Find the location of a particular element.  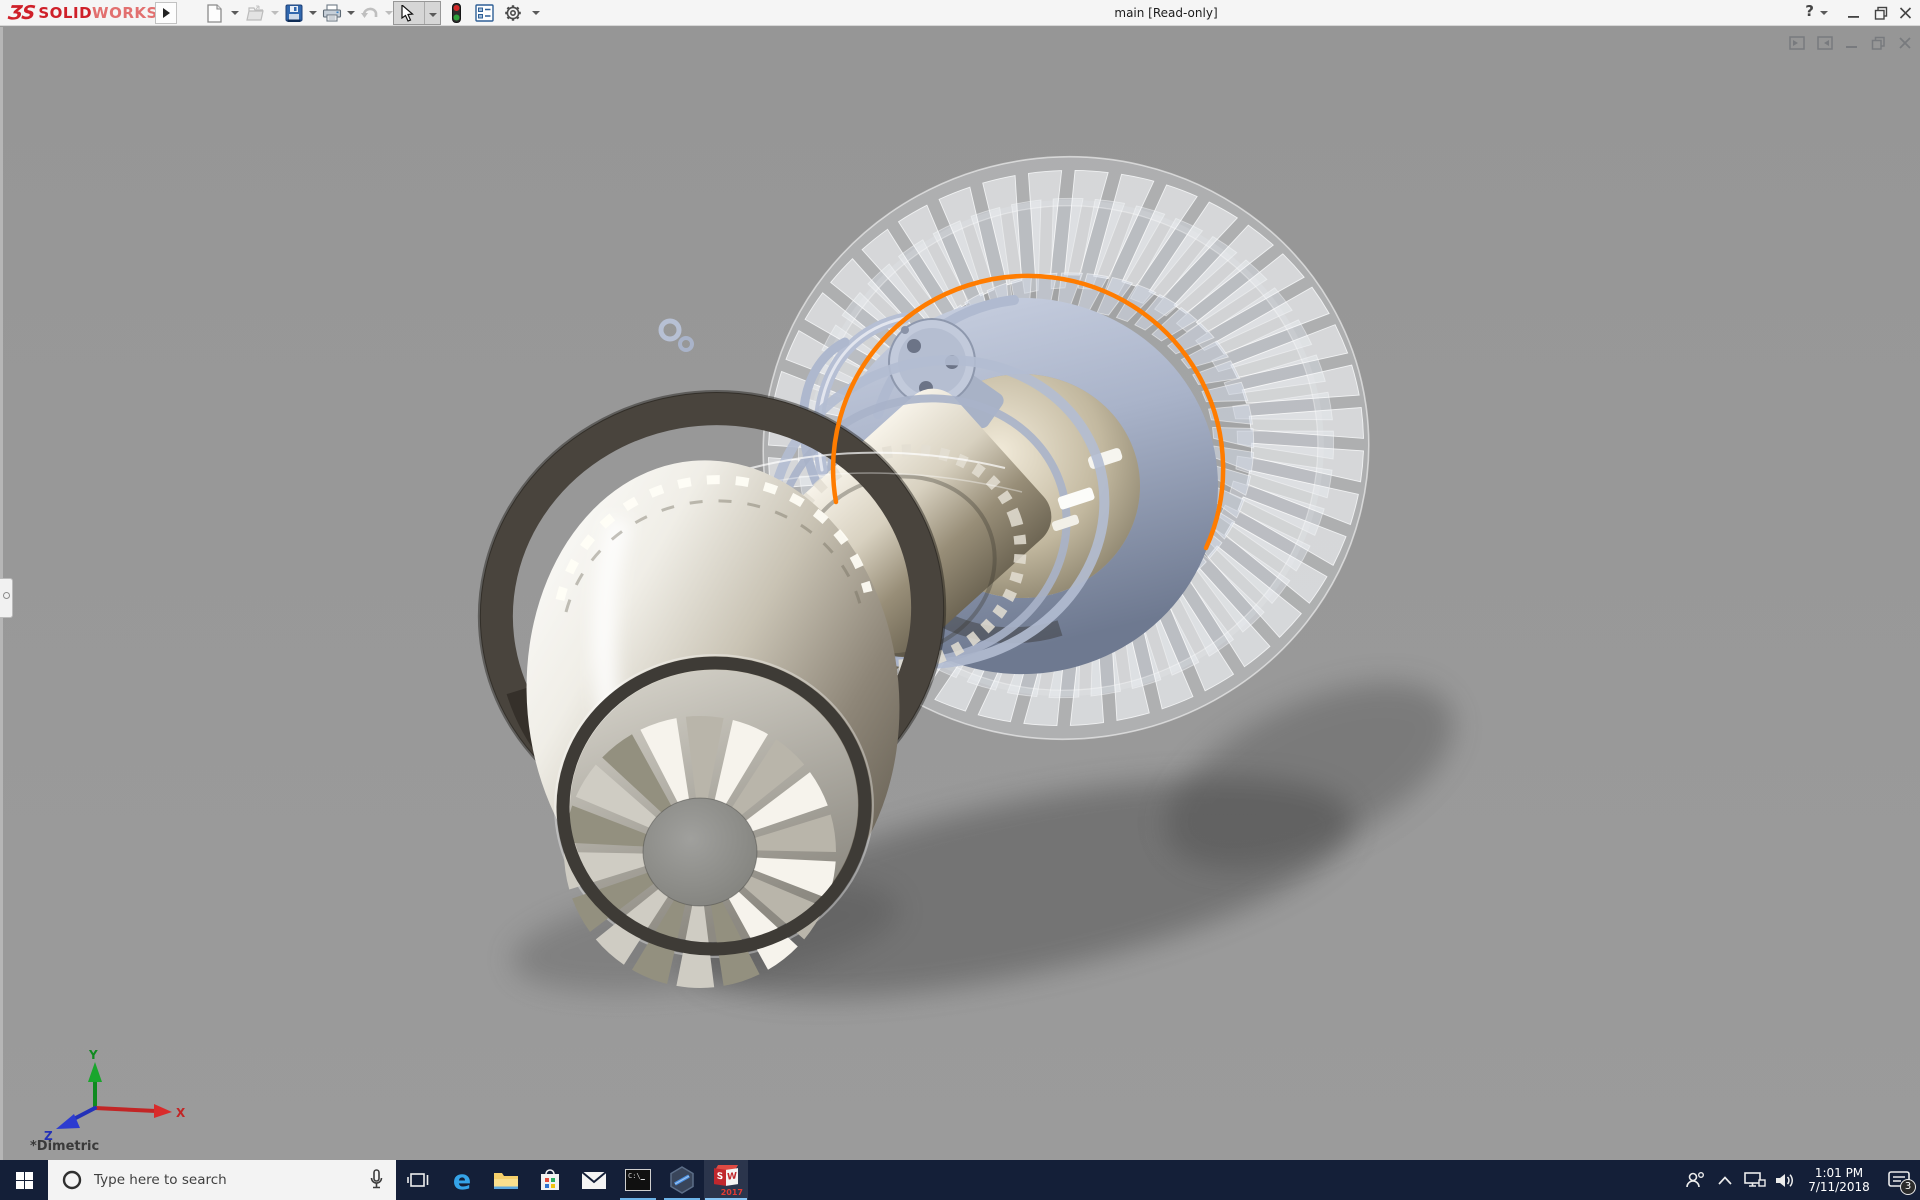

hexagon-app-icon is located at coordinates (682, 1180).